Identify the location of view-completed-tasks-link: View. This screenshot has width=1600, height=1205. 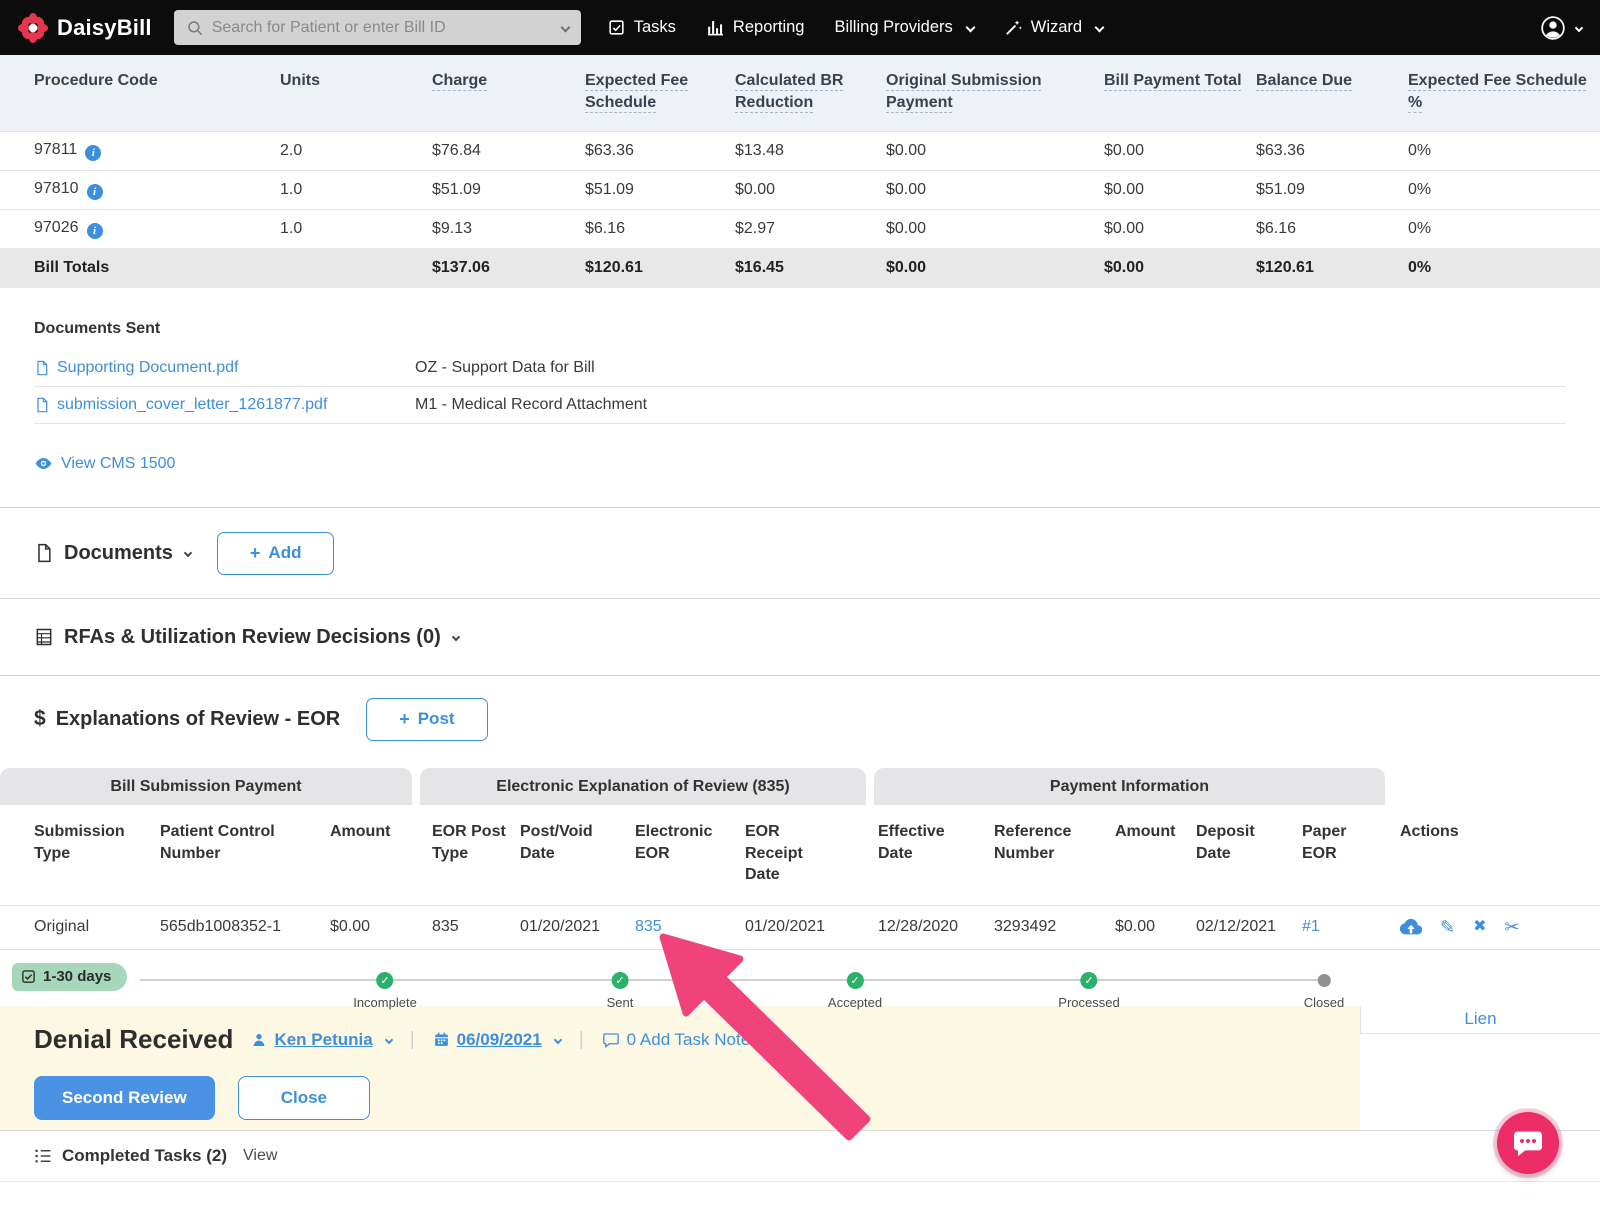
(260, 1156).